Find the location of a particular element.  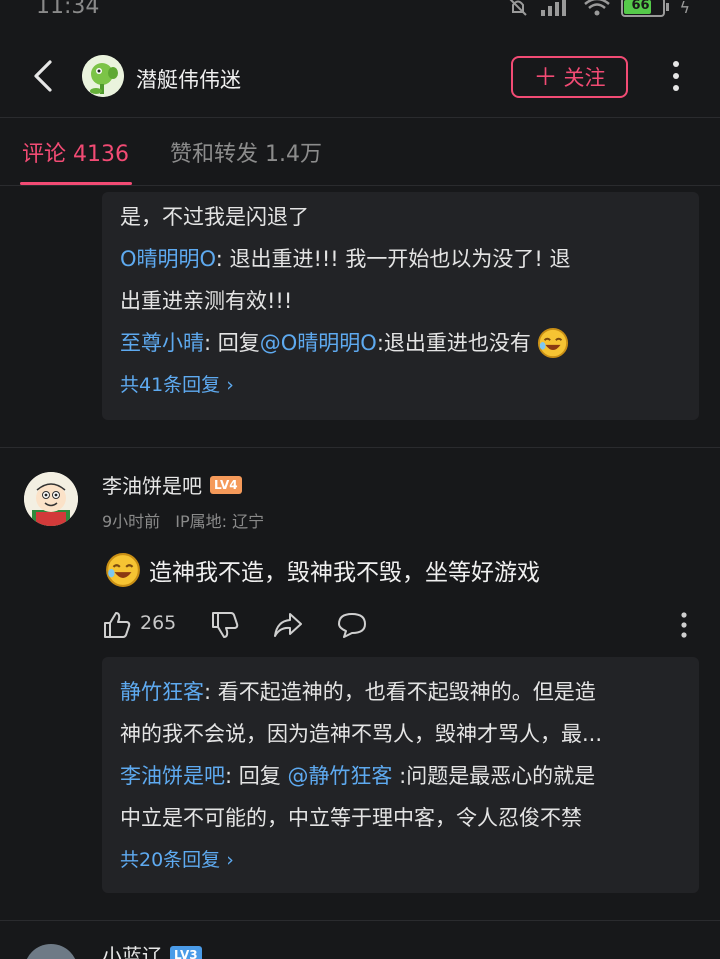

reply-line: 李油饼是吧: 回复 @静竹狂客 :问题是最恶心的就是 is located at coordinates (358, 776).